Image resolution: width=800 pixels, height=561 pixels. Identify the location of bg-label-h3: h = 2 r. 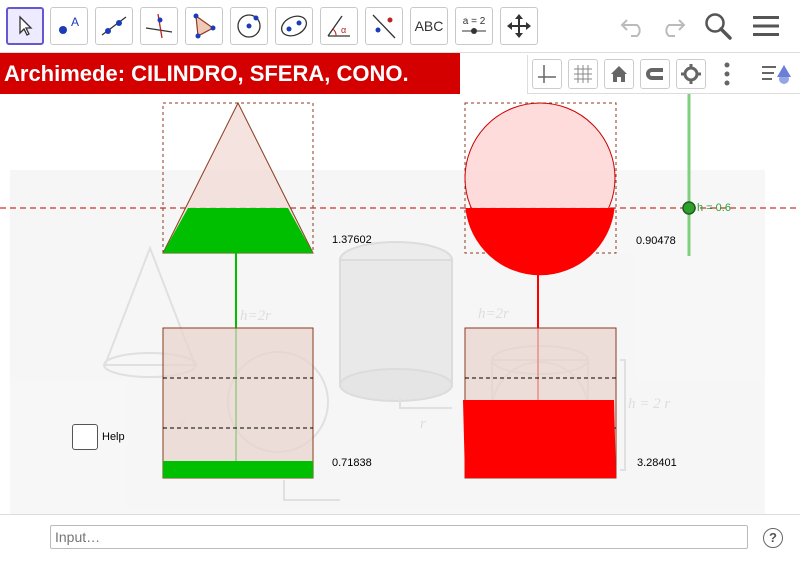
(649, 404).